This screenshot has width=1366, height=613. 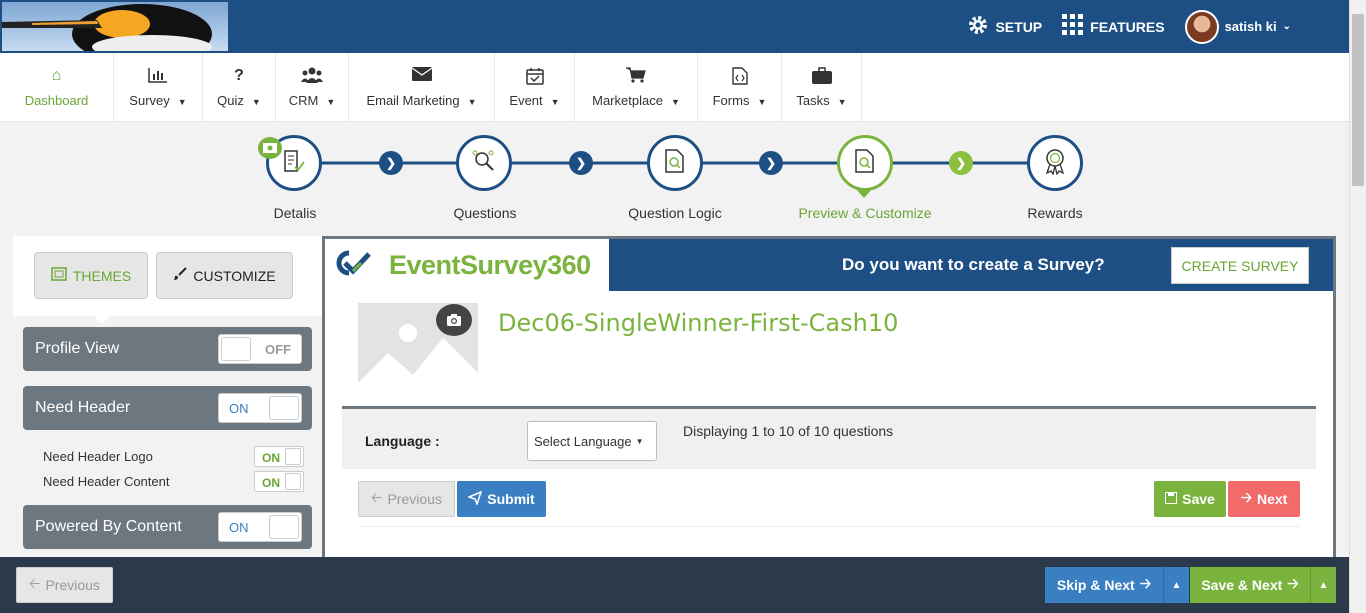 What do you see at coordinates (1242, 585) in the screenshot?
I see `save-next-label: Save & Next` at bounding box center [1242, 585].